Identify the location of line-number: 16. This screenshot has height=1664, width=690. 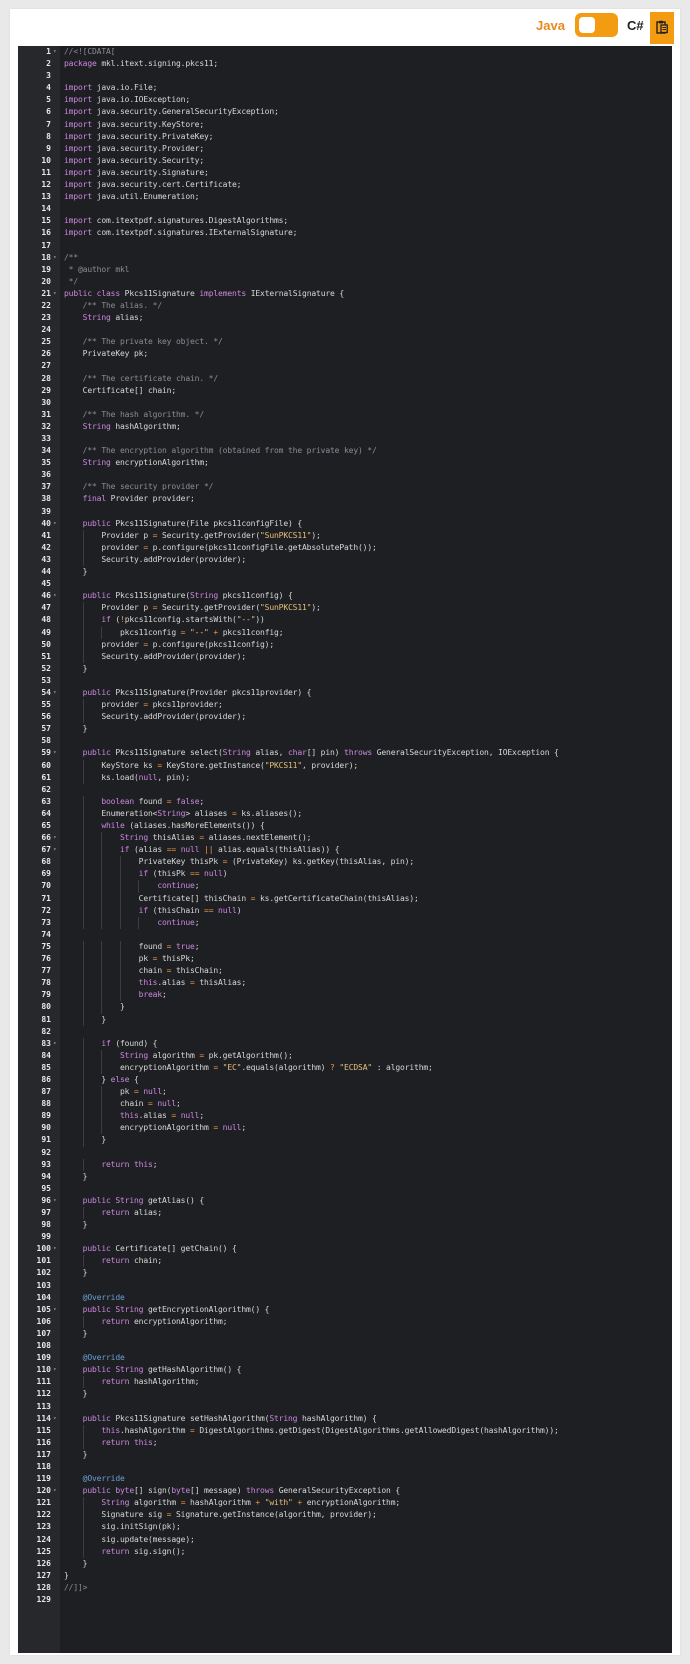
(46, 233).